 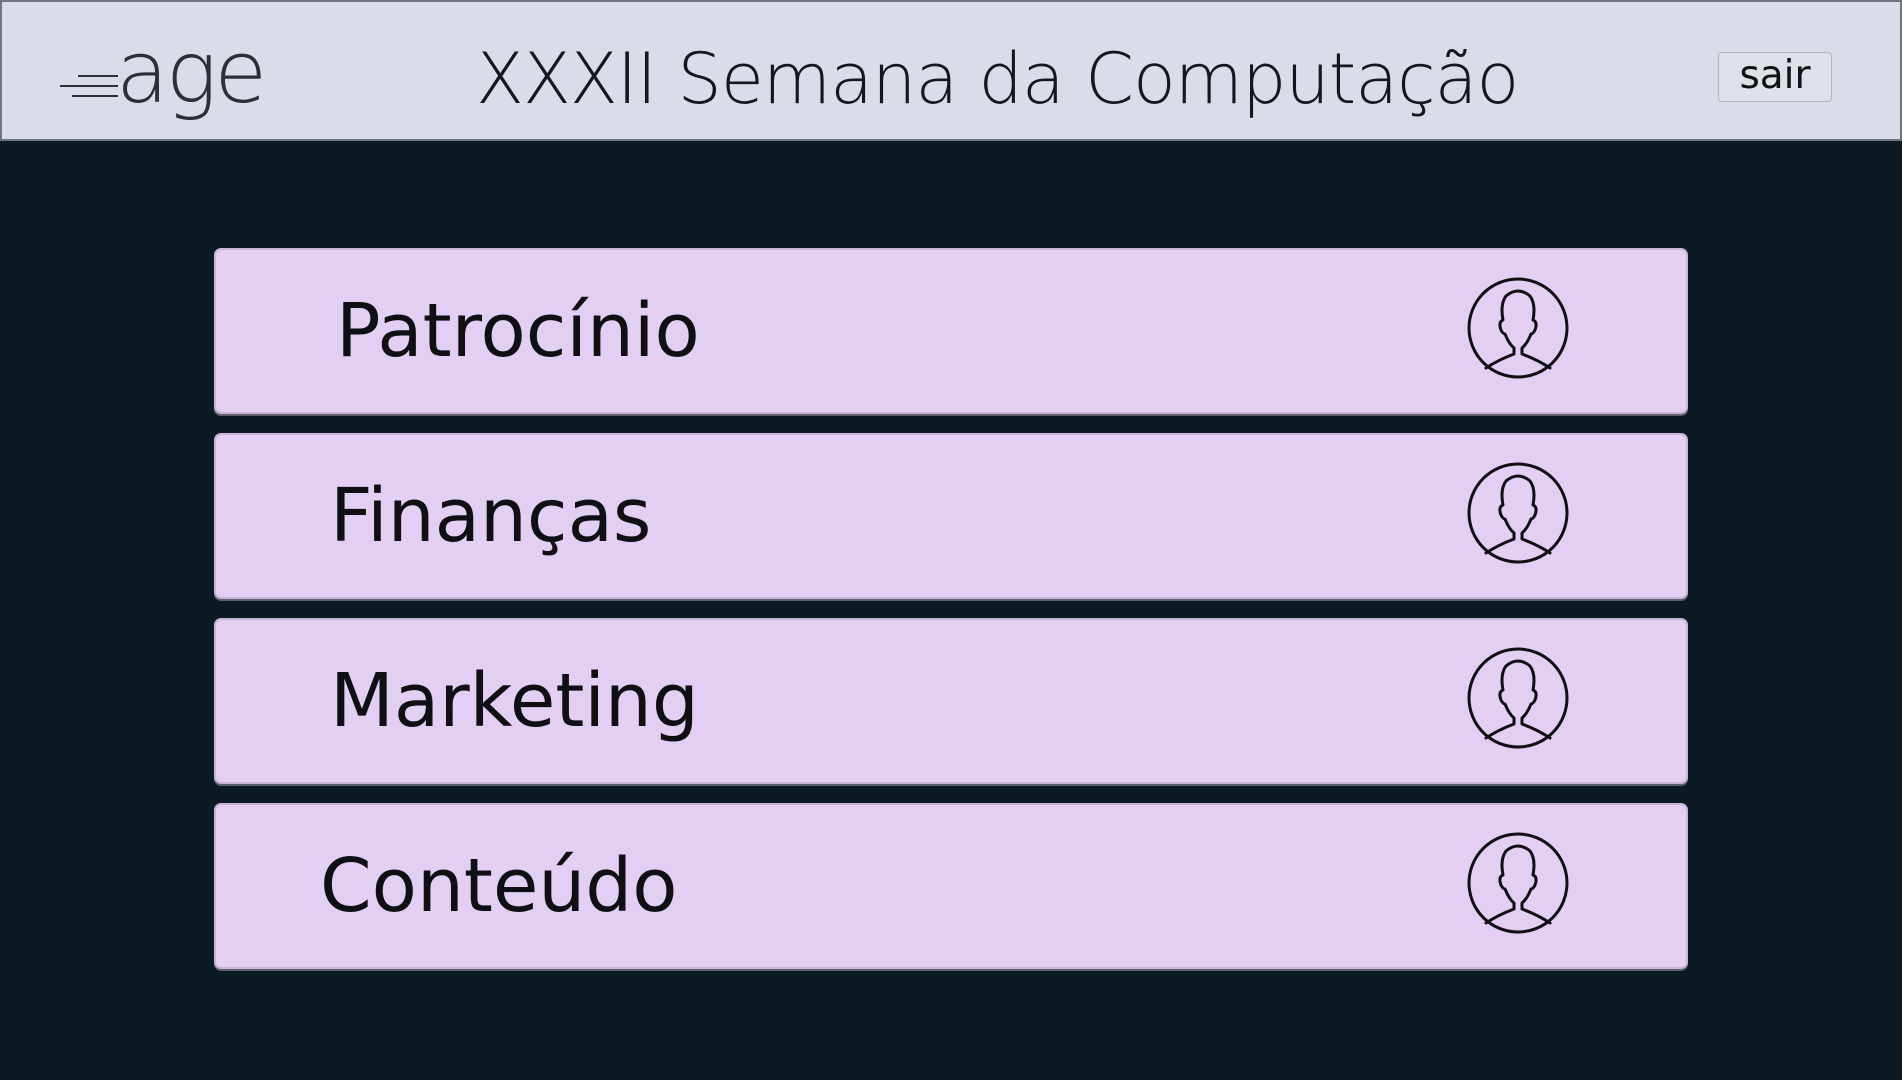 I want to click on menu-item-label: Marketing, so click(x=514, y=701).